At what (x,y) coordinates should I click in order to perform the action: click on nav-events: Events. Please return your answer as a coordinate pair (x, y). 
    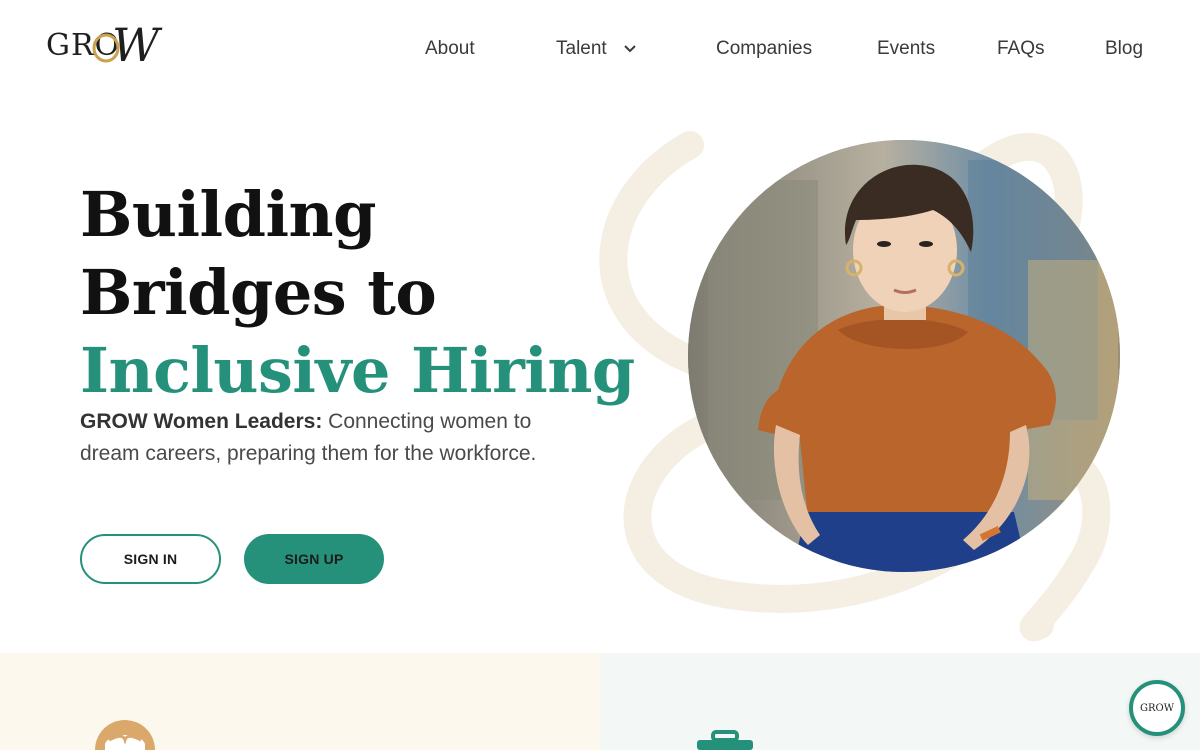
    Looking at the image, I should click on (906, 49).